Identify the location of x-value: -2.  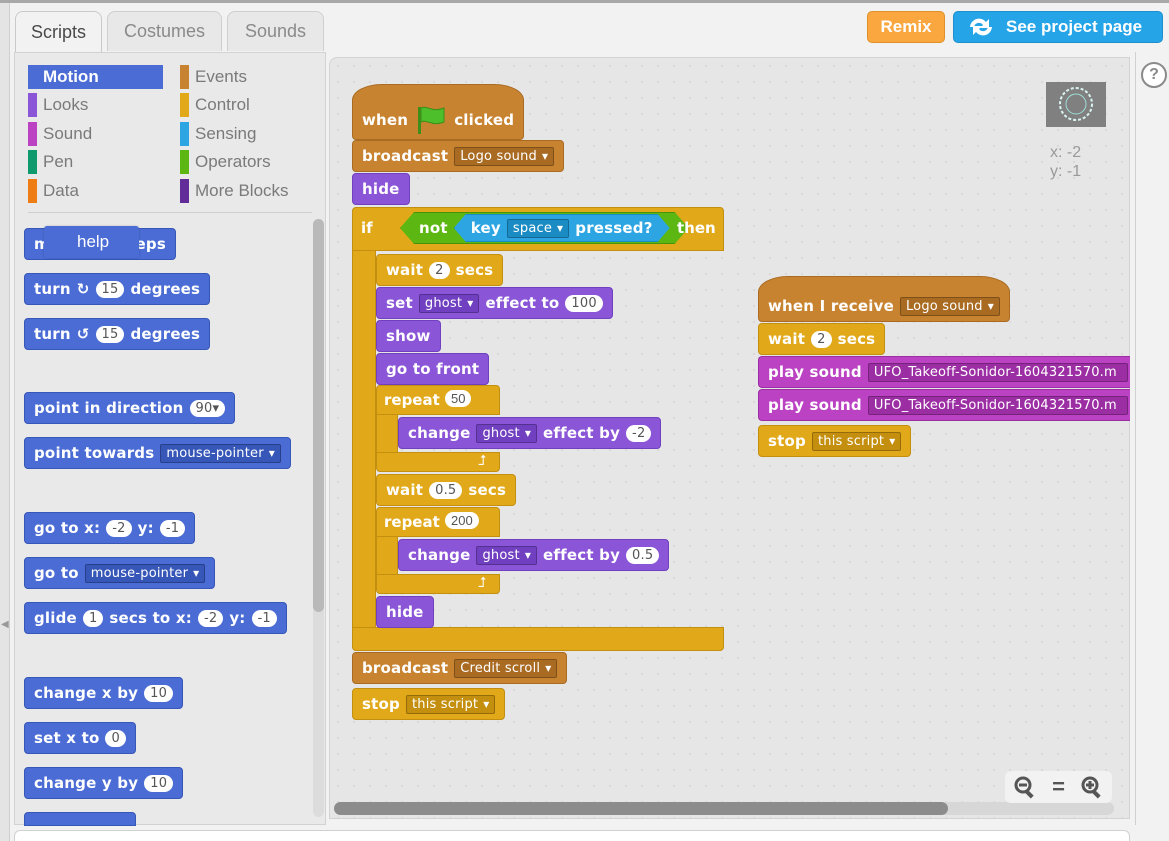
(119, 528).